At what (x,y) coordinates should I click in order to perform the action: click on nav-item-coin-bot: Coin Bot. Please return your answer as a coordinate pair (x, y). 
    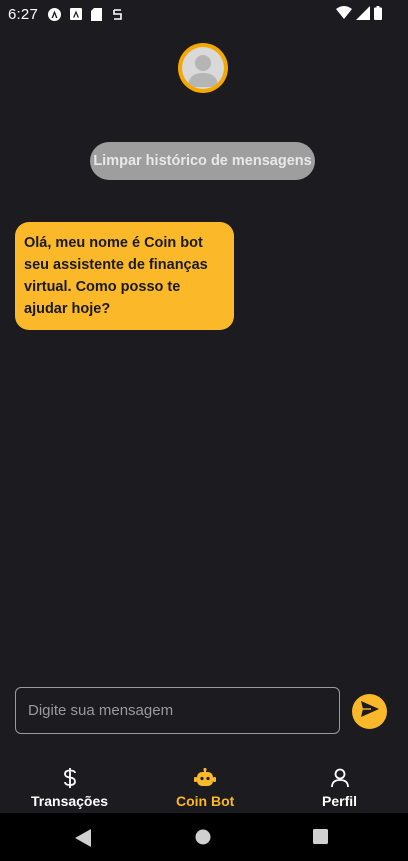
    Looking at the image, I should click on (205, 787).